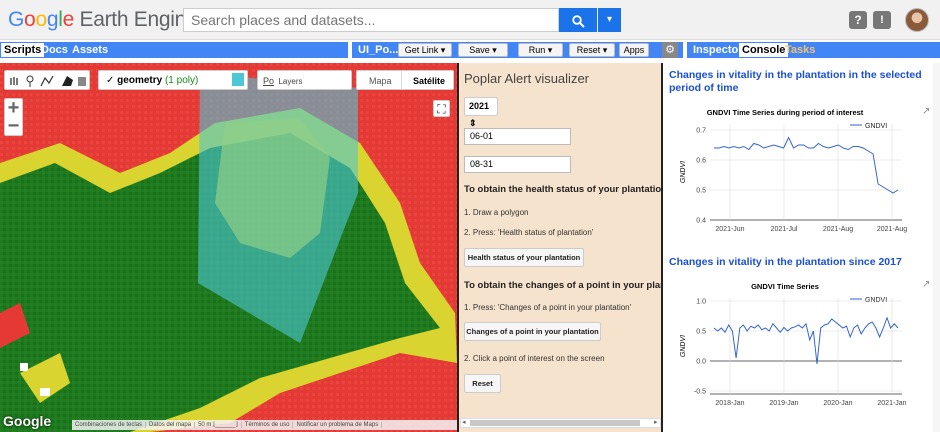 This screenshot has width=940, height=432. Describe the element at coordinates (110, 80) in the screenshot. I see `checkmark-icon: ✓` at that location.